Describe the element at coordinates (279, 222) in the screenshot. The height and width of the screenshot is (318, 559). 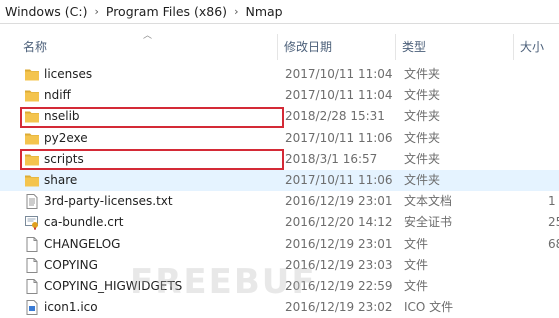
I see `file-row: ca-bundle.crt 2016/12/20 14:12 安全证书 25` at that location.